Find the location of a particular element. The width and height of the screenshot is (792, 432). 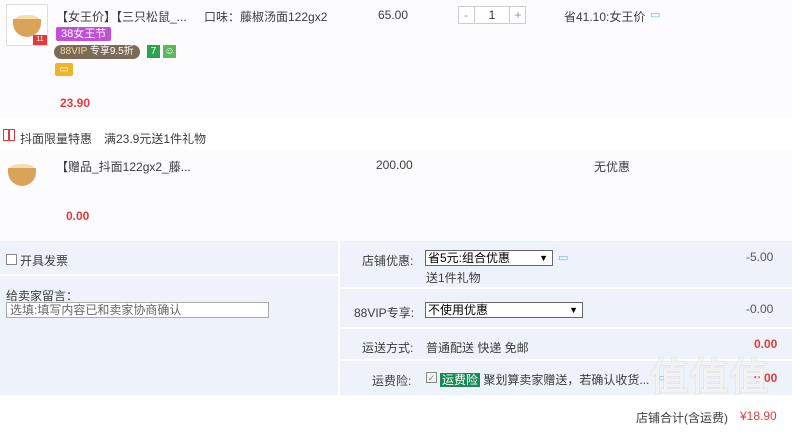

shop-discount-select: 省5元:组合优惠 ▼ is located at coordinates (489, 258).